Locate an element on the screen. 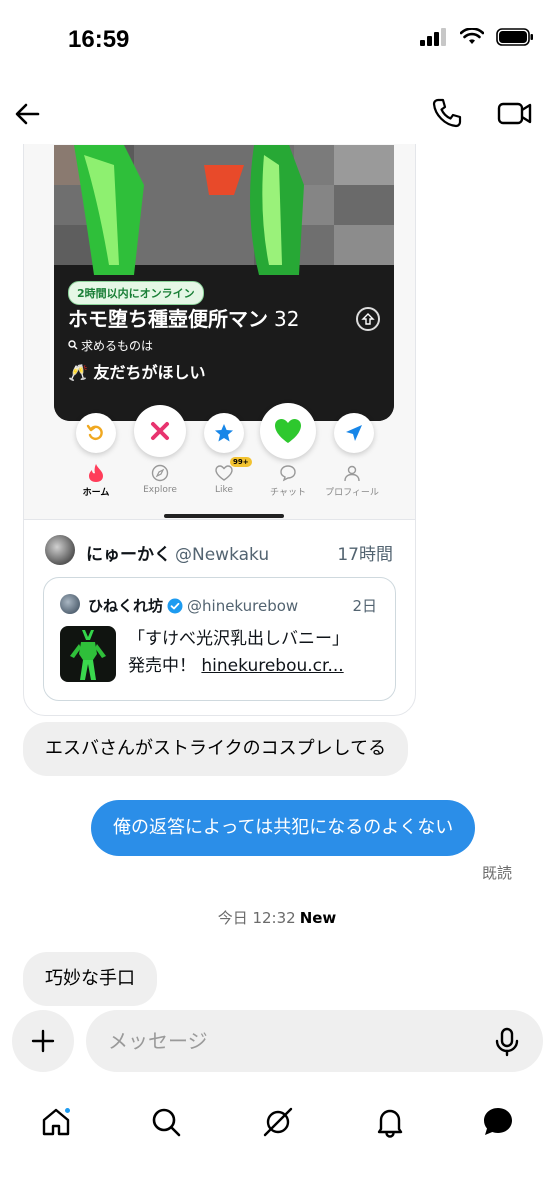 The height and width of the screenshot is (1200, 554). nav-home is located at coordinates (56, 1122).